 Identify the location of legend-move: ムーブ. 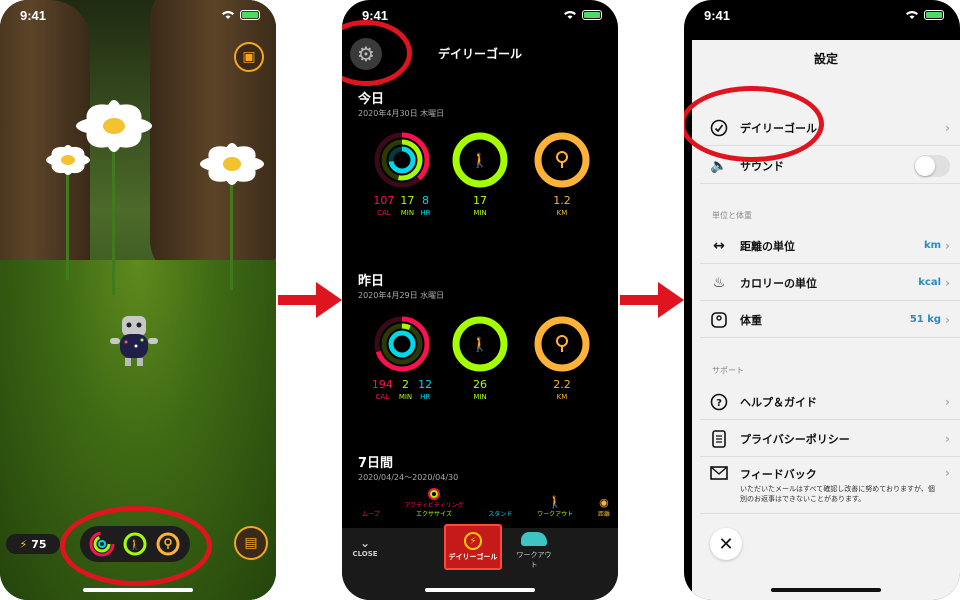
(371, 514).